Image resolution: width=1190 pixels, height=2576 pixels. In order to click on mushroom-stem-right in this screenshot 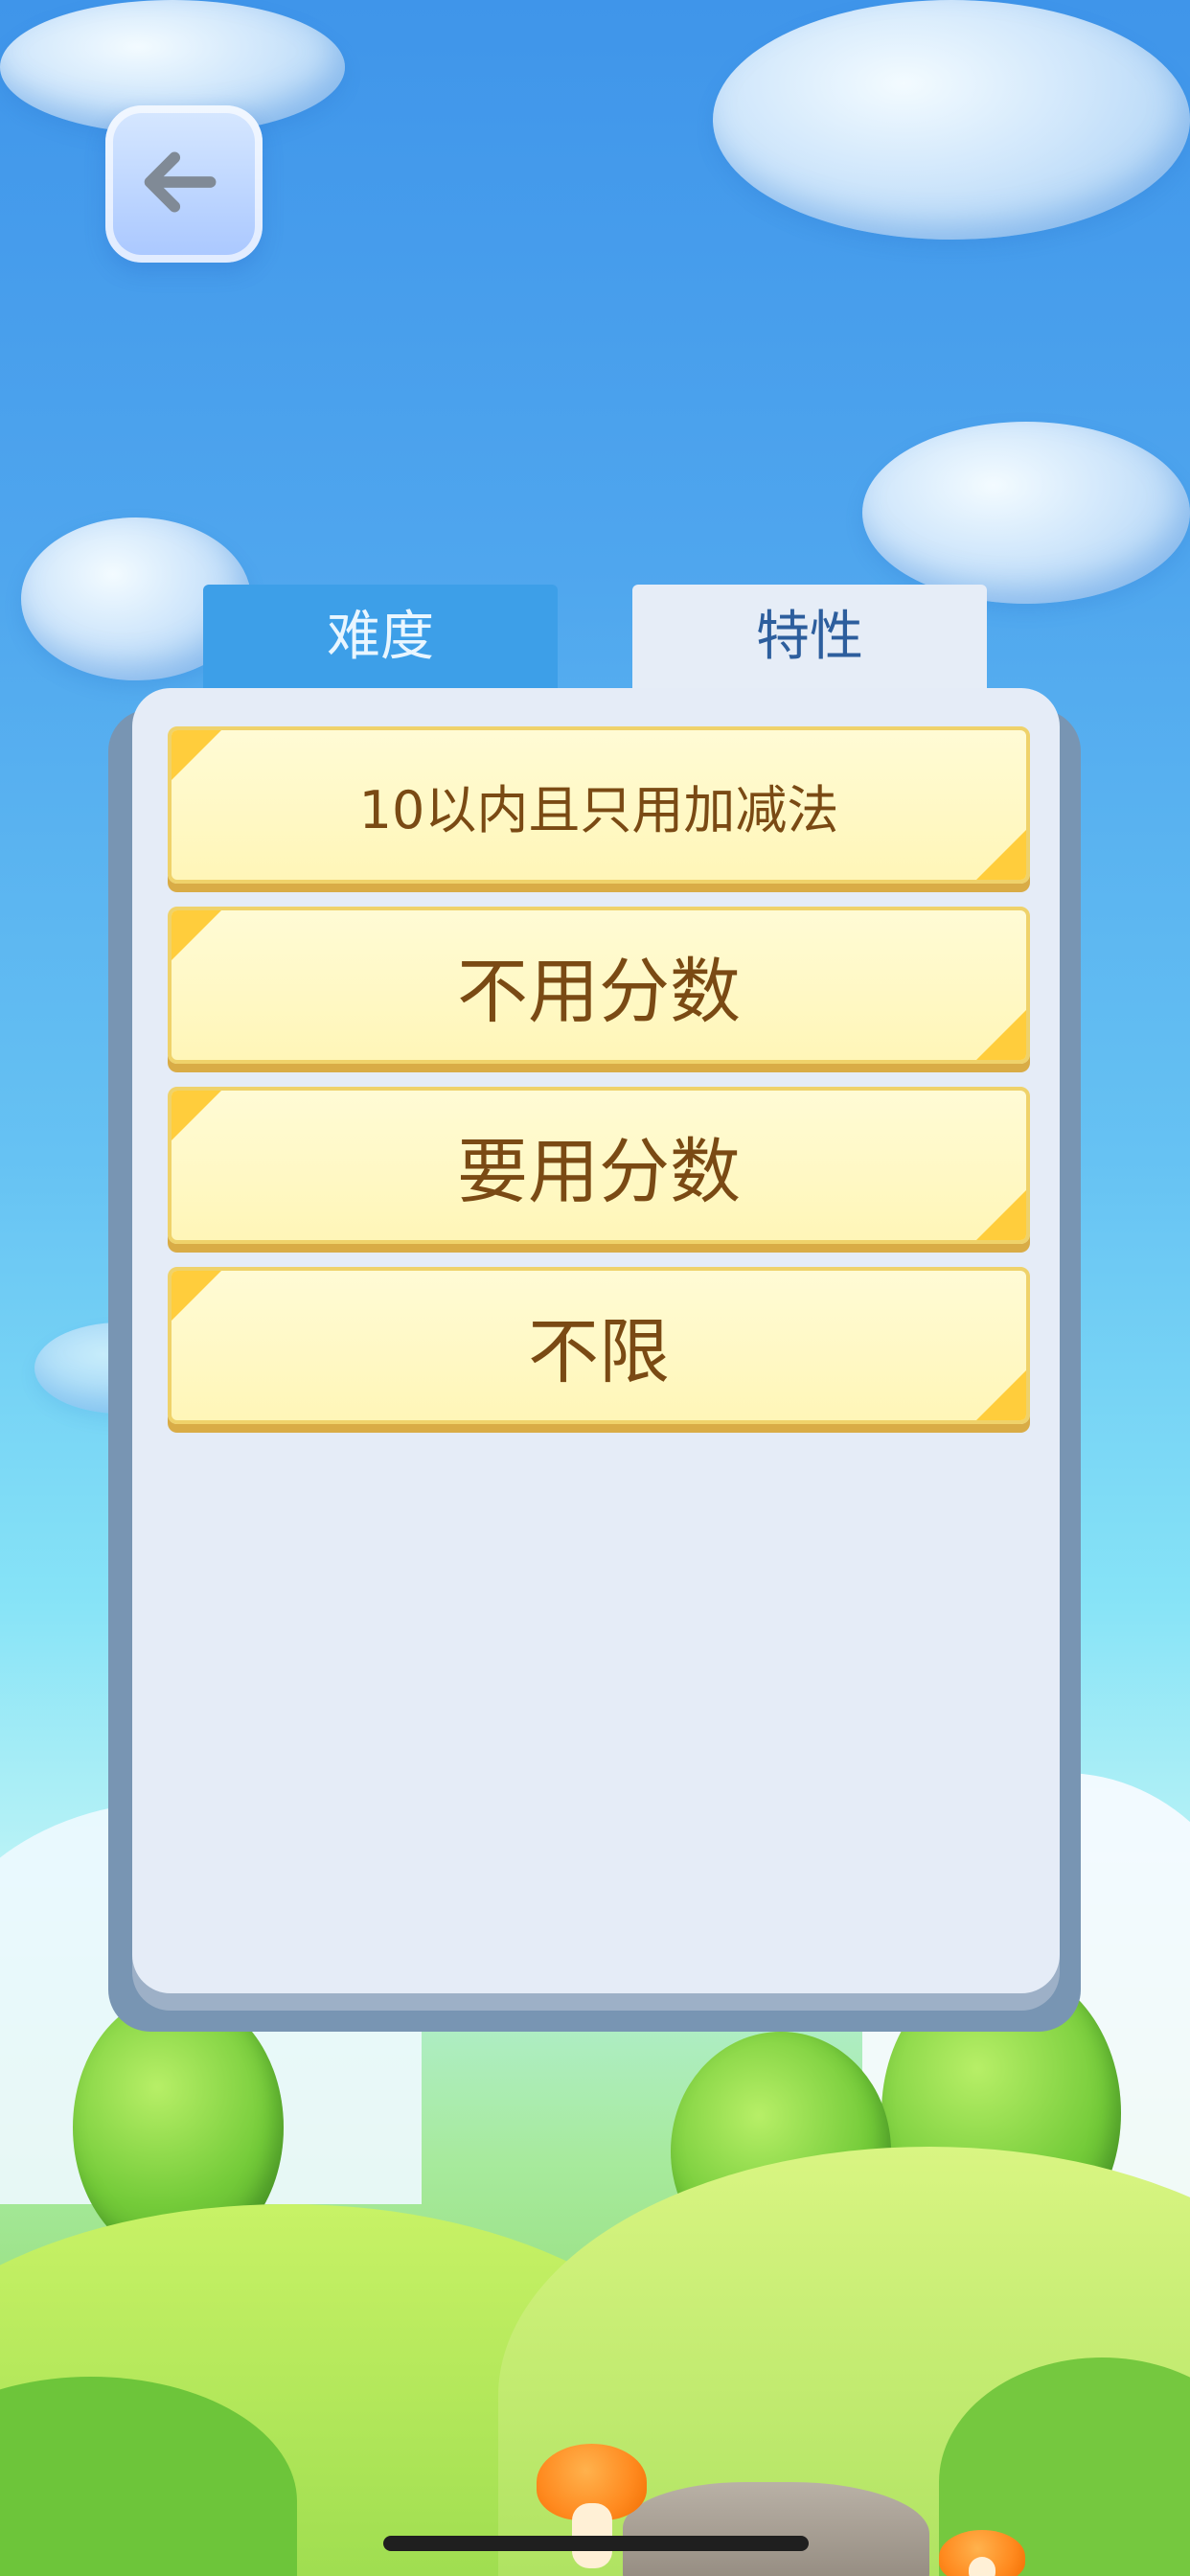, I will do `click(982, 2566)`.